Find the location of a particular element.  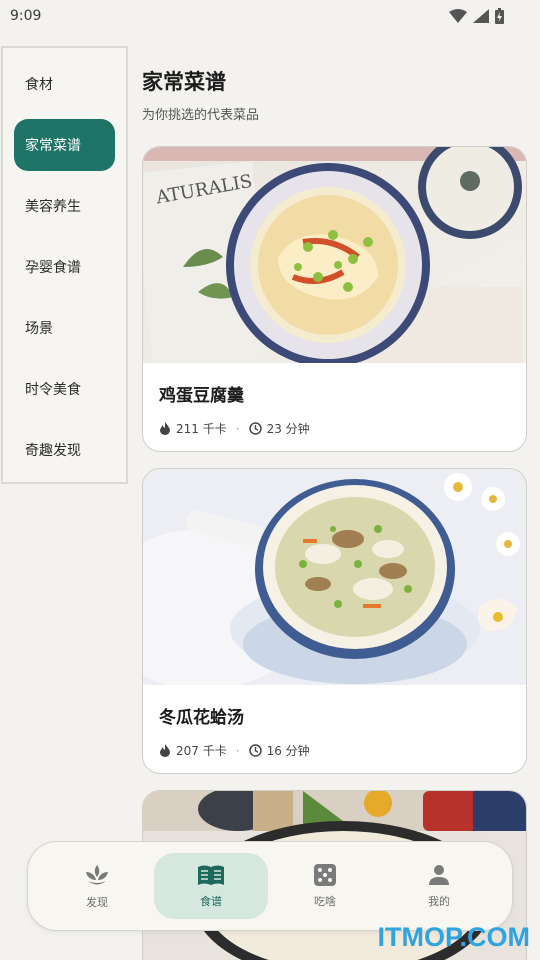

sidebar-item-label: 美容养生 is located at coordinates (53, 207).